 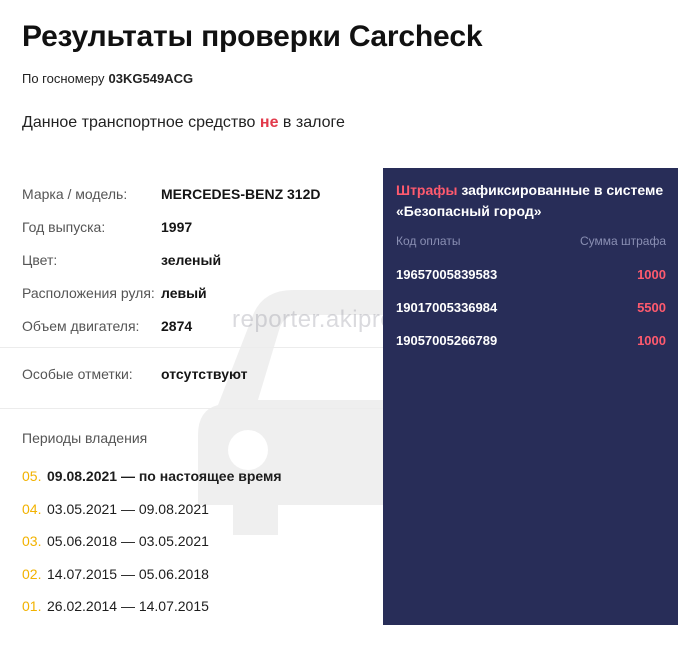 I want to click on table-row: 19657005839583 1000, so click(x=531, y=274).